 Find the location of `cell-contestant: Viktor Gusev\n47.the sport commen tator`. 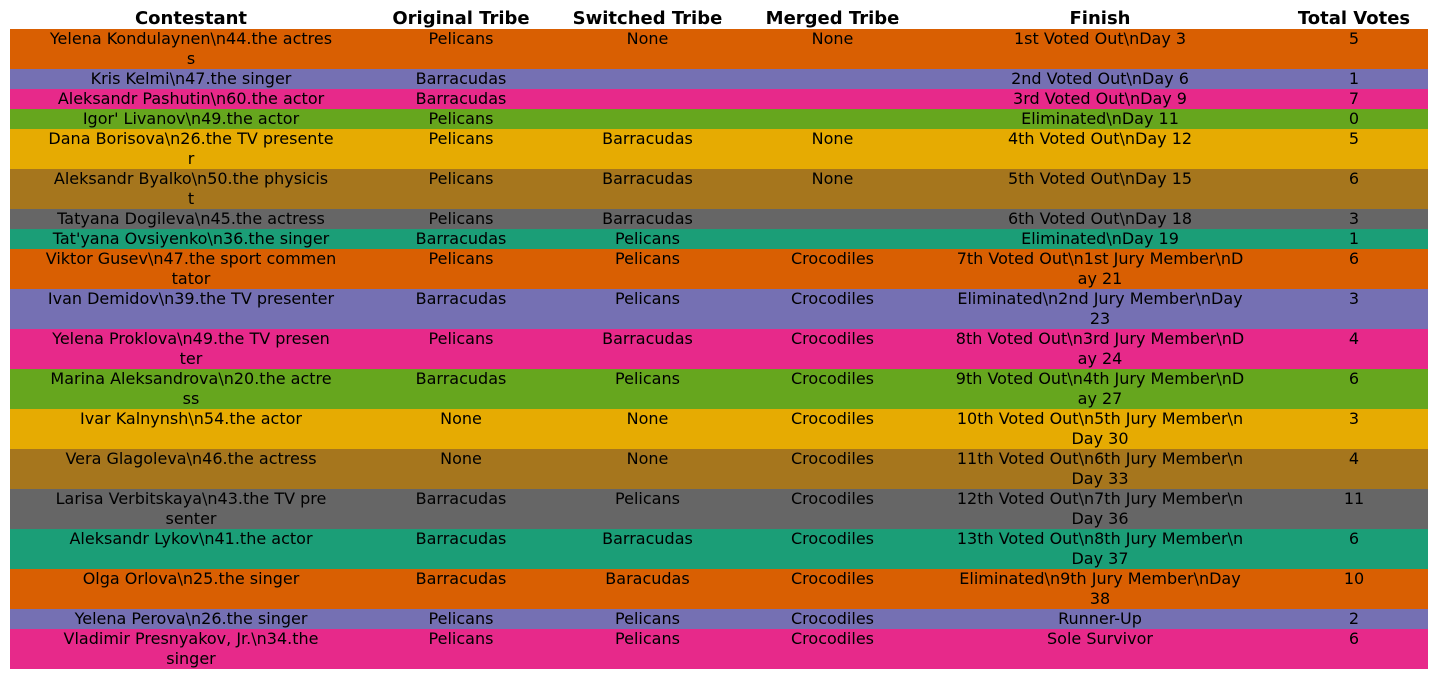

cell-contestant: Viktor Gusev\n47.the sport commen tator is located at coordinates (191, 268).